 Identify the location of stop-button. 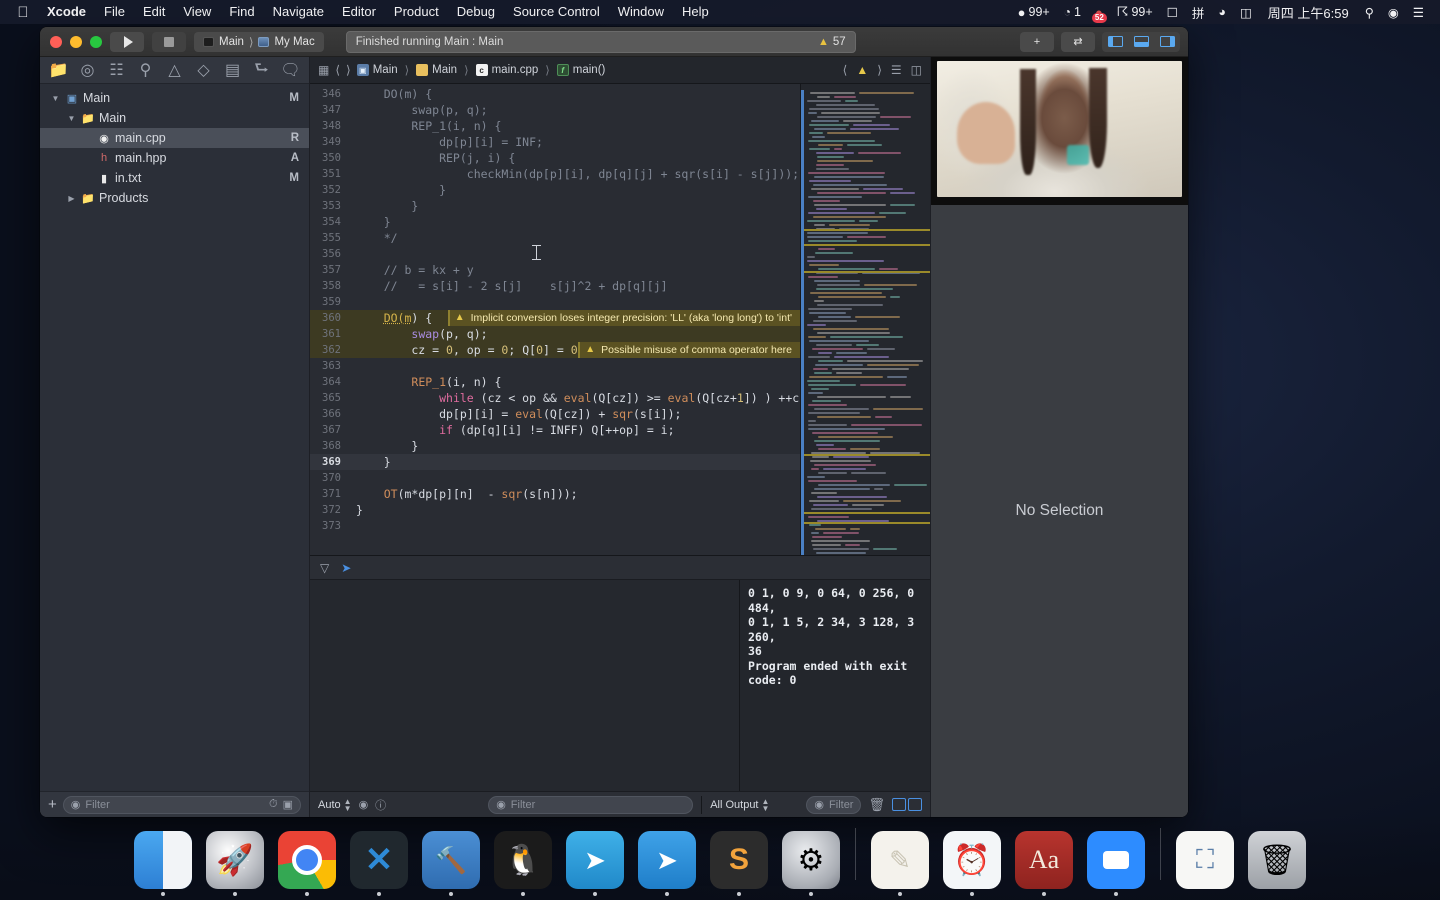
(169, 41).